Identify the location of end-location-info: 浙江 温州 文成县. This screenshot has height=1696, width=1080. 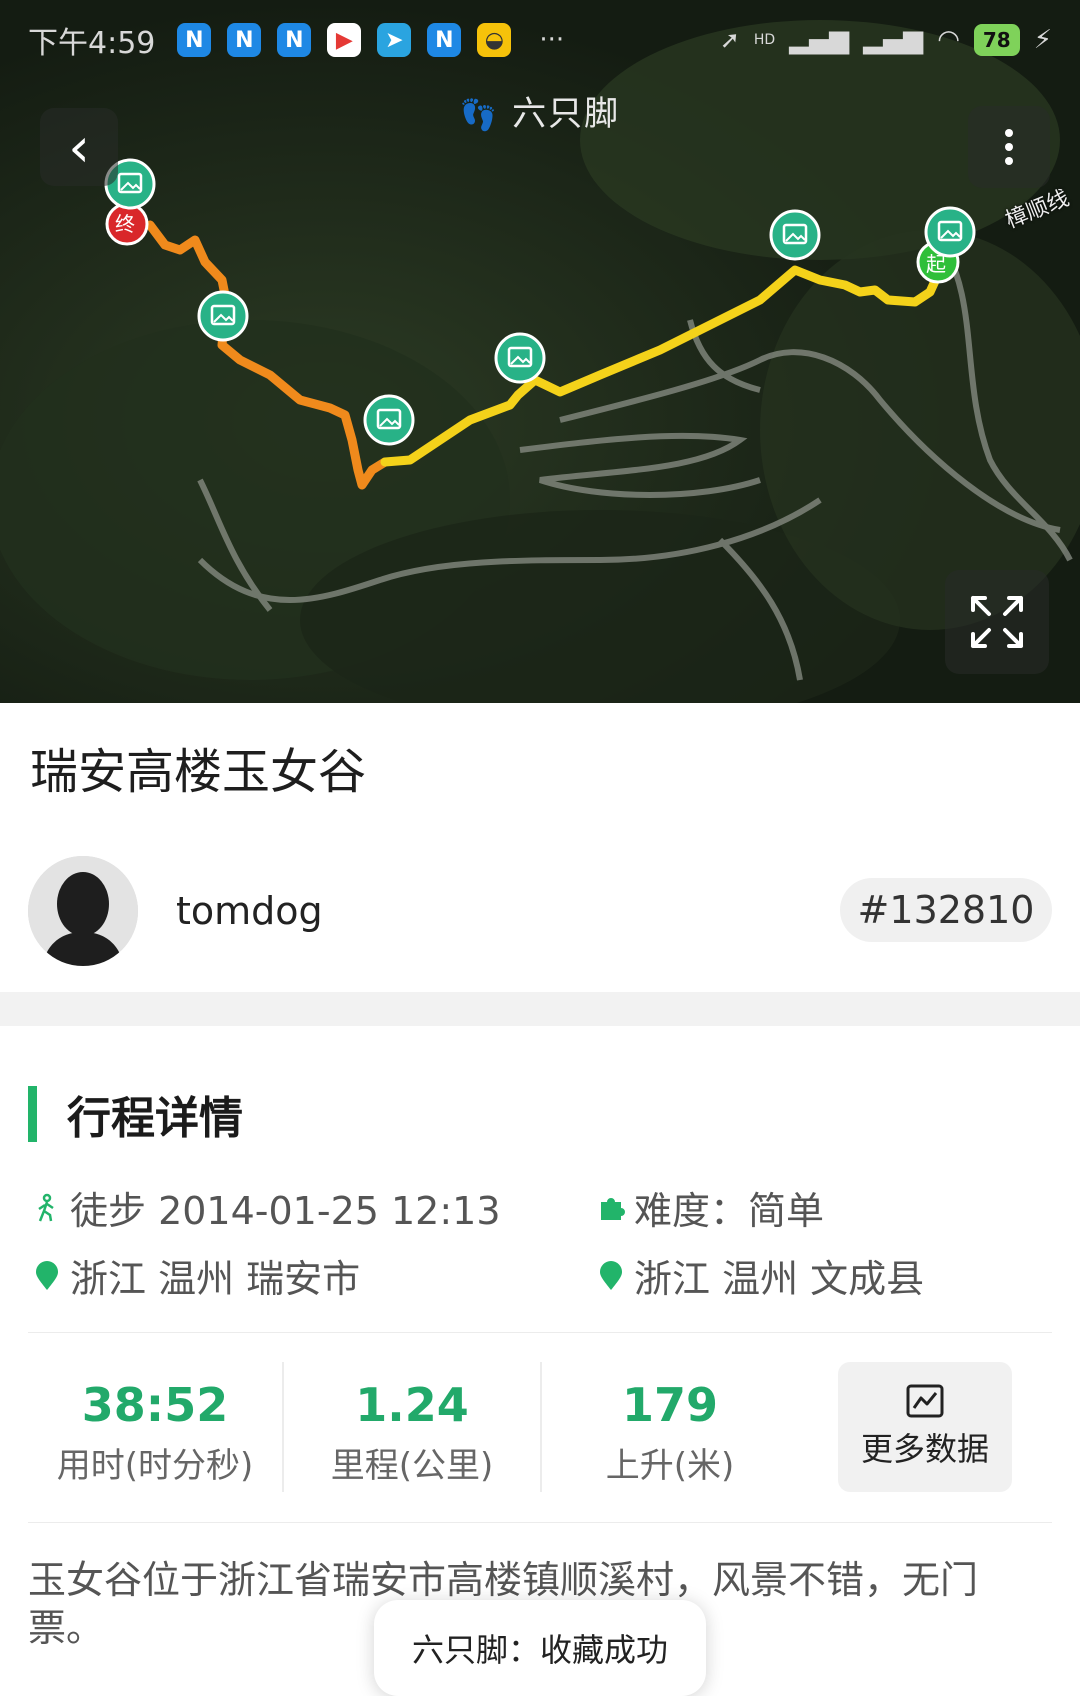
(760, 1275).